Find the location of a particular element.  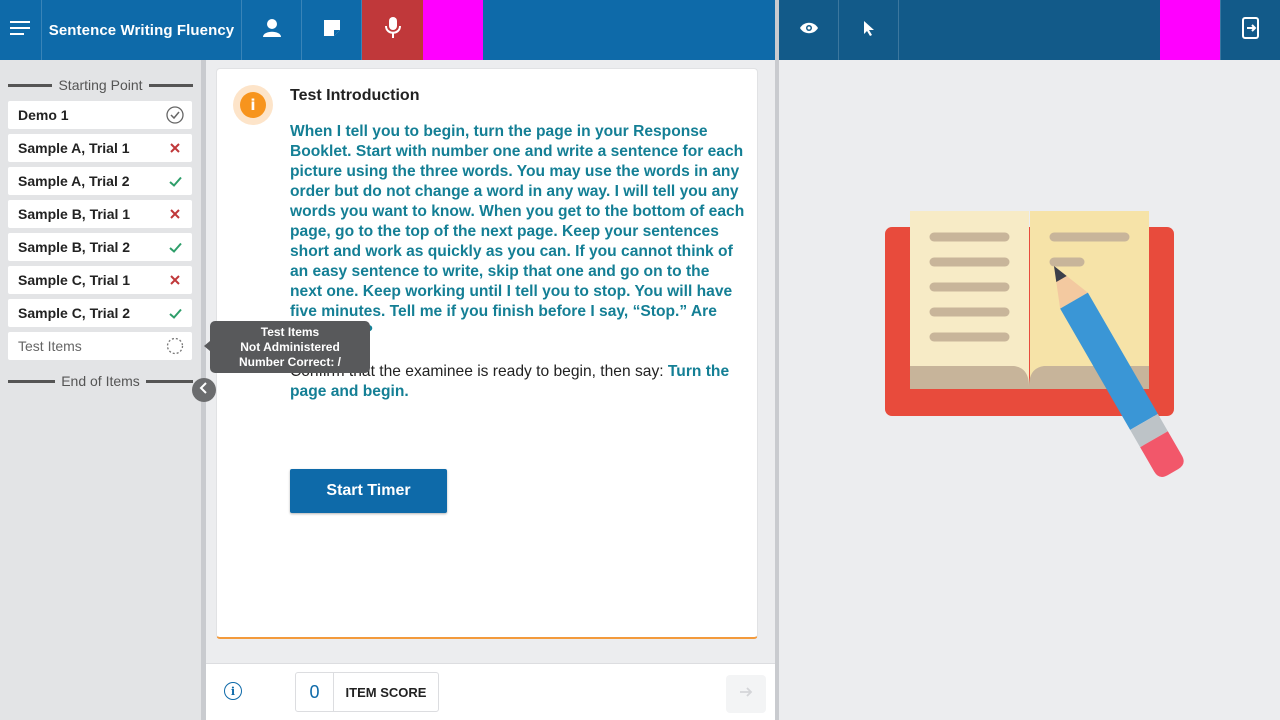

menu-icon is located at coordinates (20, 30).